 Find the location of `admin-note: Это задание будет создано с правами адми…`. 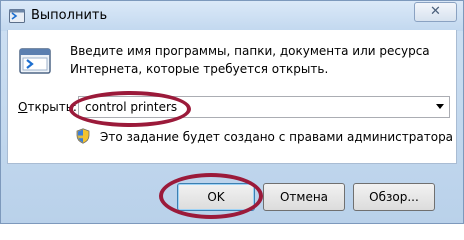

admin-note: Это задание будет создано с правами адми… is located at coordinates (277, 137).